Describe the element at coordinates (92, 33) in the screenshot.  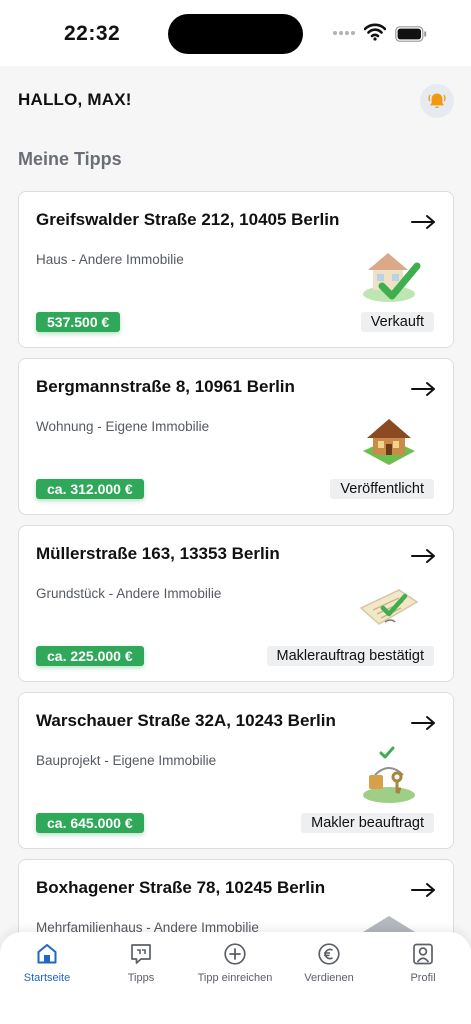
I see `status-time: 22:32` at that location.